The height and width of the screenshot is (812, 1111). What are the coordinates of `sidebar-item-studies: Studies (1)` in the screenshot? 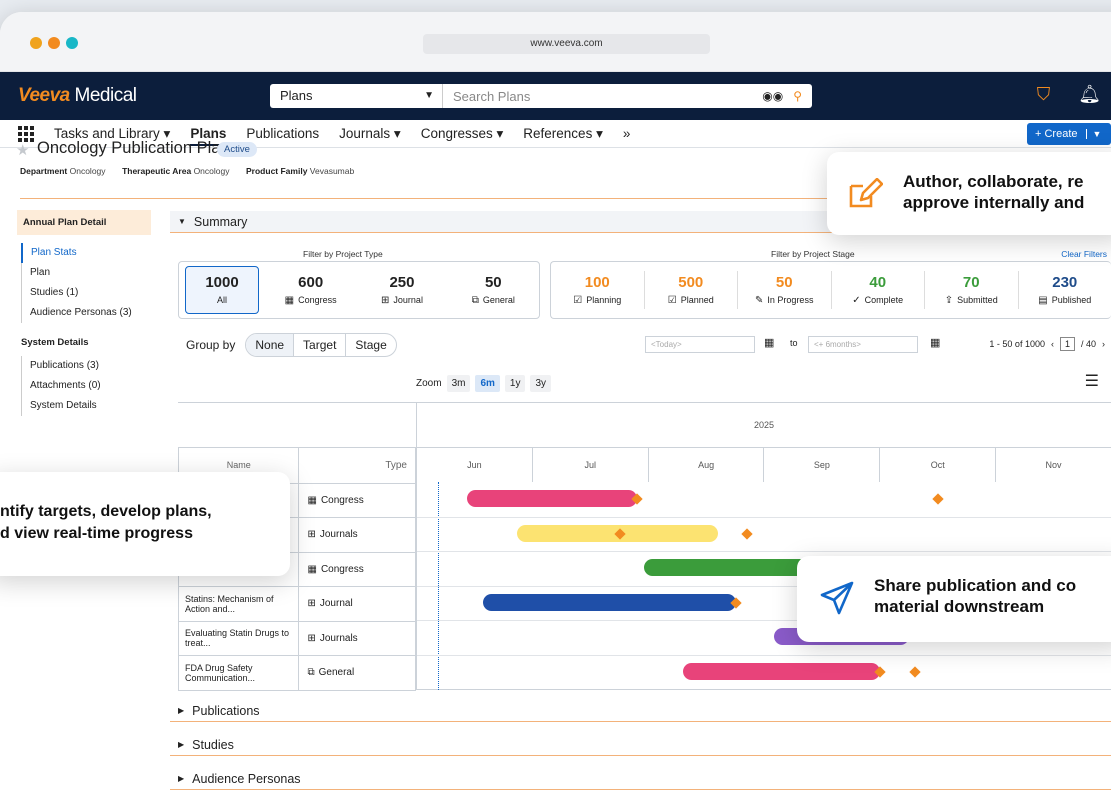 It's located at (86, 293).